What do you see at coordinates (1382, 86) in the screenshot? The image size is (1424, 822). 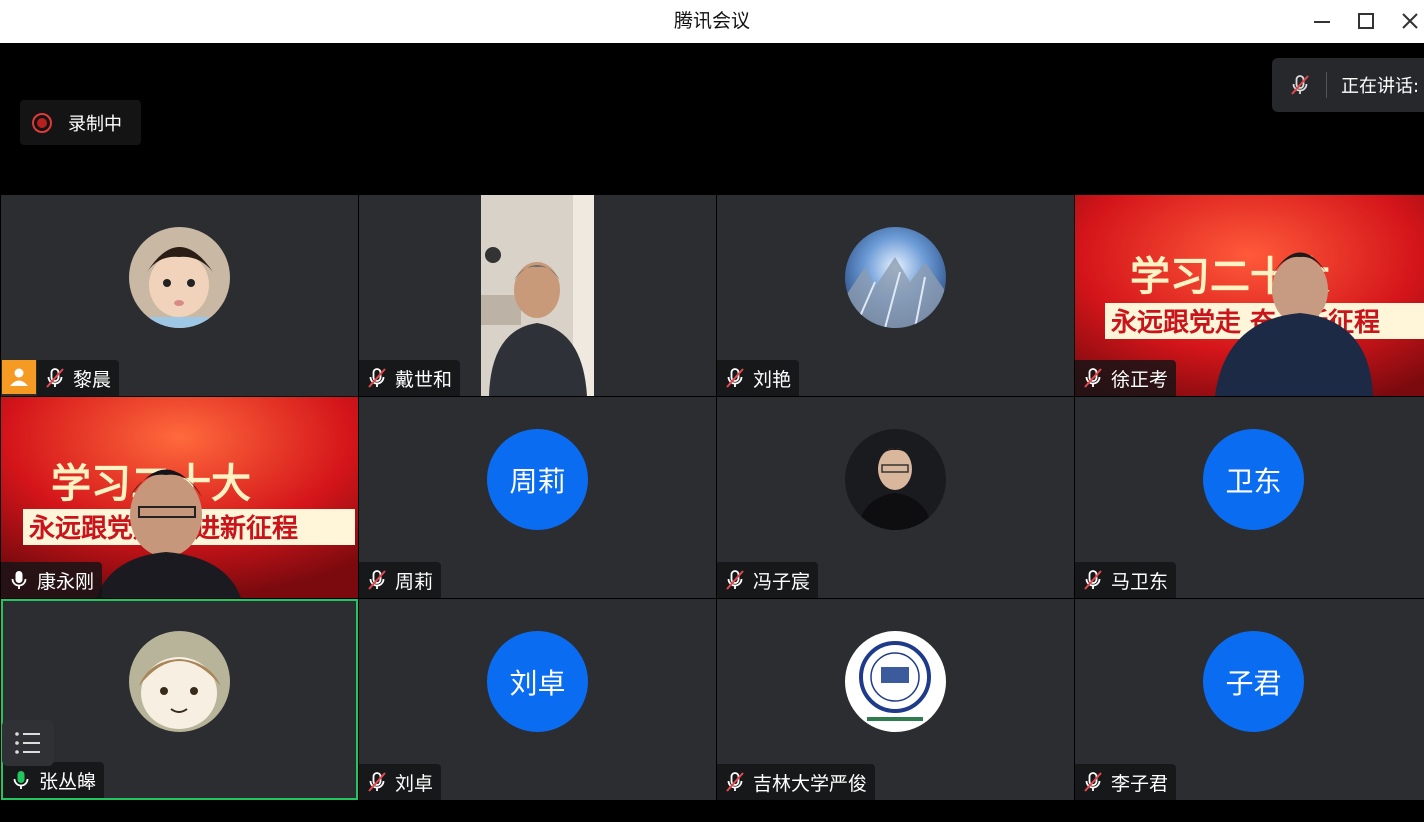 I see `speaking-label: 正在讲话: 5` at bounding box center [1382, 86].